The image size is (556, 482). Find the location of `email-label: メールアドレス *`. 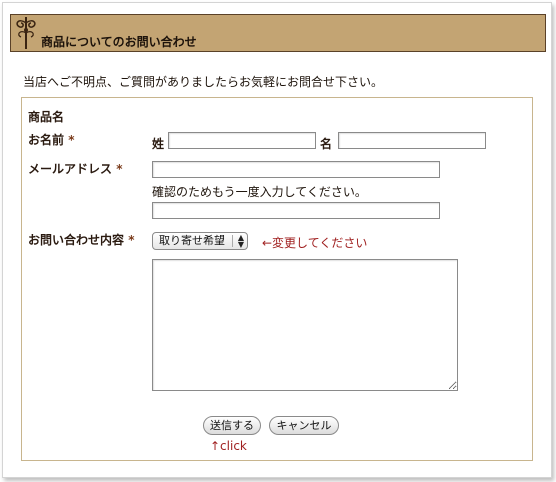

email-label: メールアドレス * is located at coordinates (75, 168).